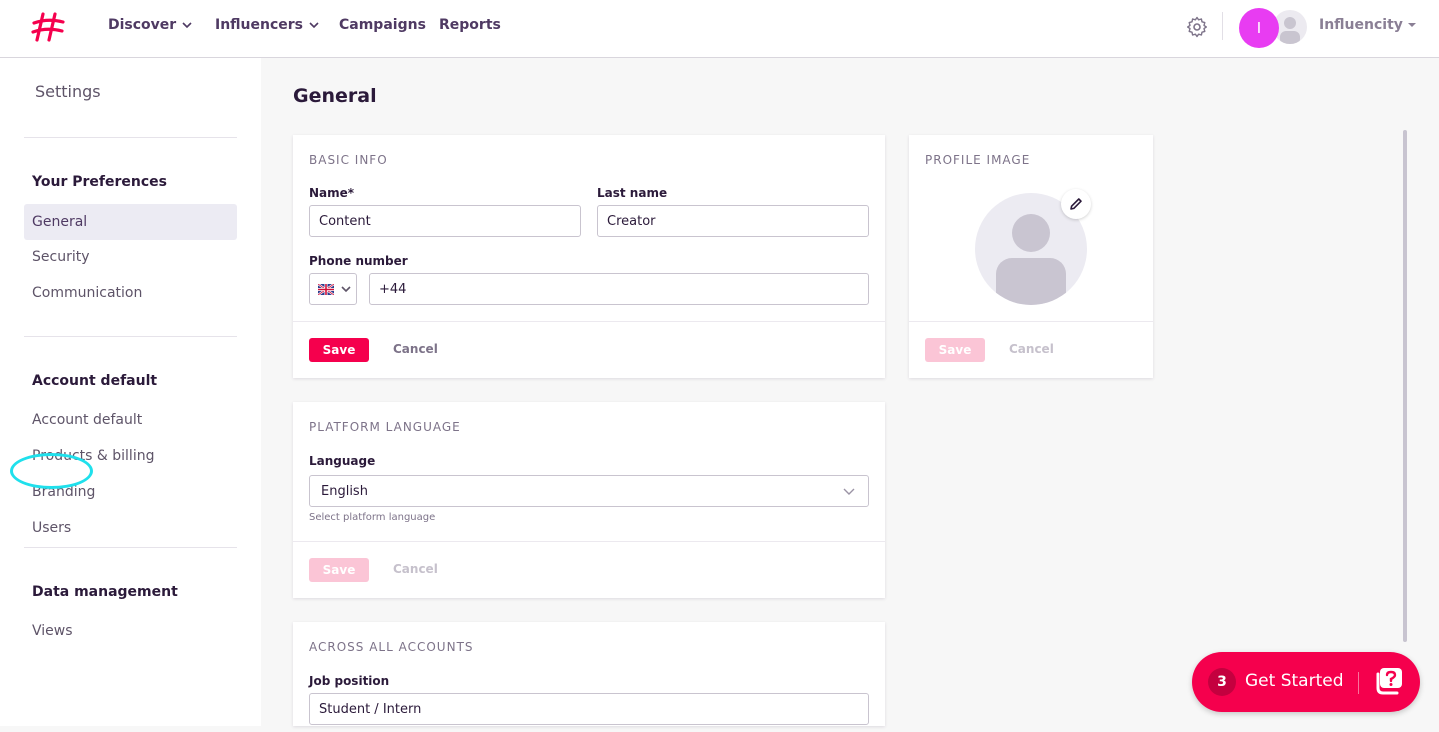  What do you see at coordinates (332, 193) in the screenshot?
I see `name-label: Name*` at bounding box center [332, 193].